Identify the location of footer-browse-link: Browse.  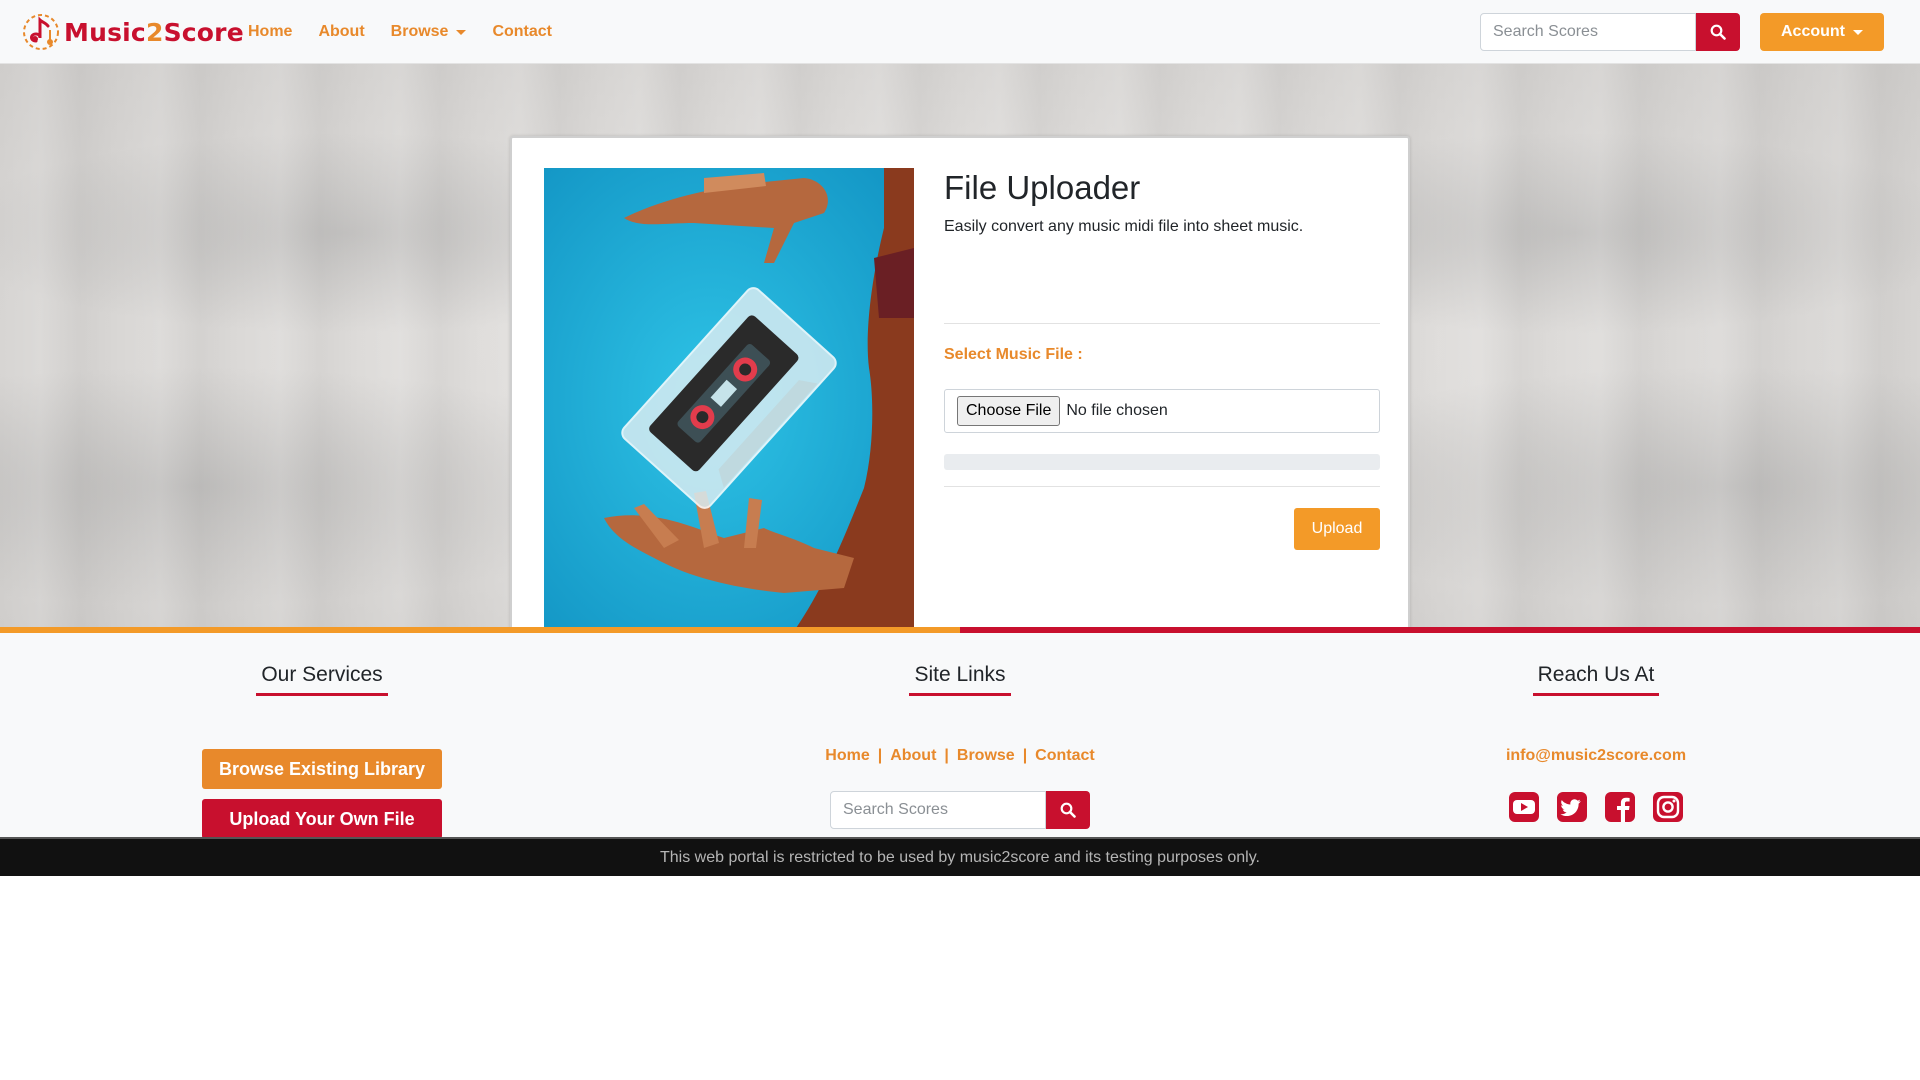
(986, 755).